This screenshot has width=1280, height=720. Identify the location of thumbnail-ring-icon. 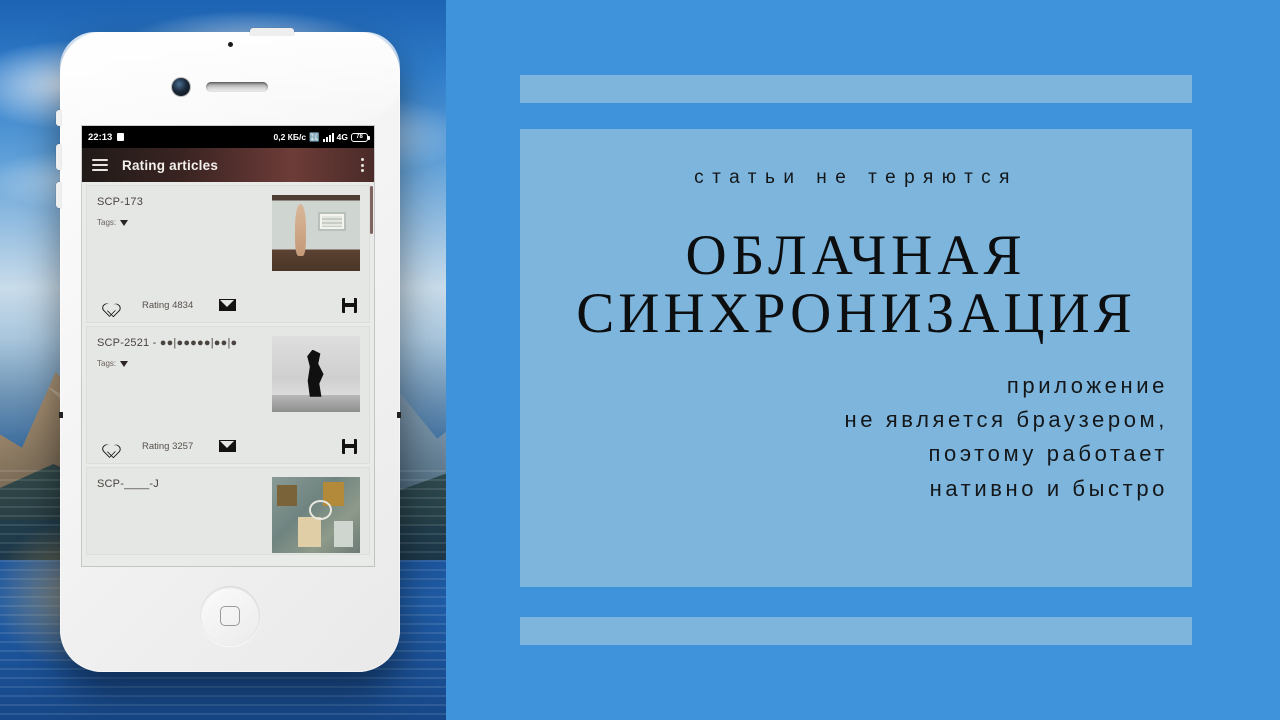
(320, 509).